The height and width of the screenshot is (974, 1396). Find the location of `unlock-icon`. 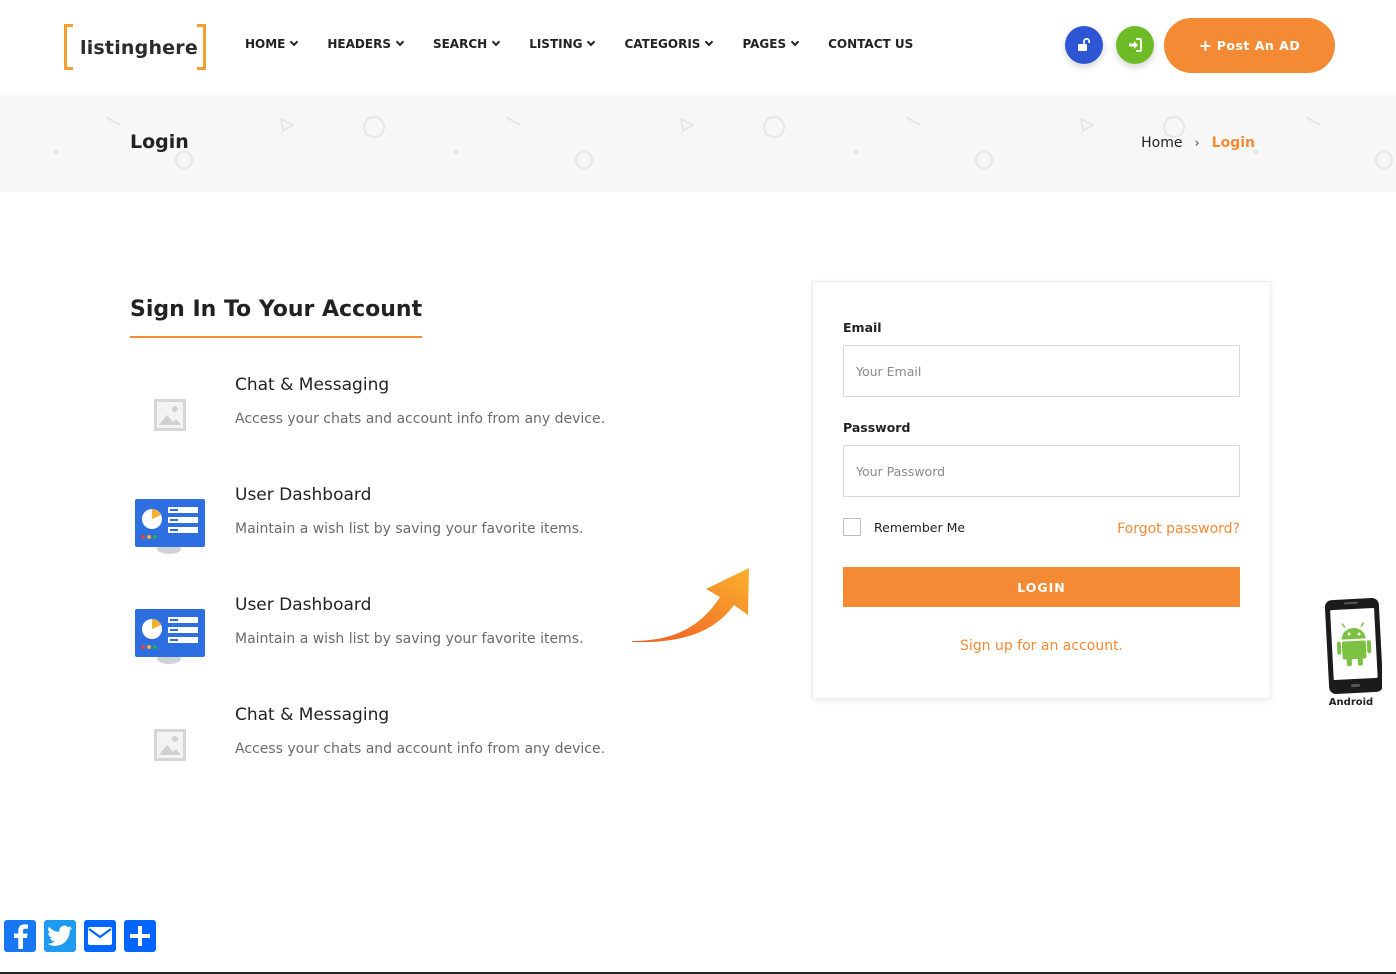

unlock-icon is located at coordinates (1084, 44).